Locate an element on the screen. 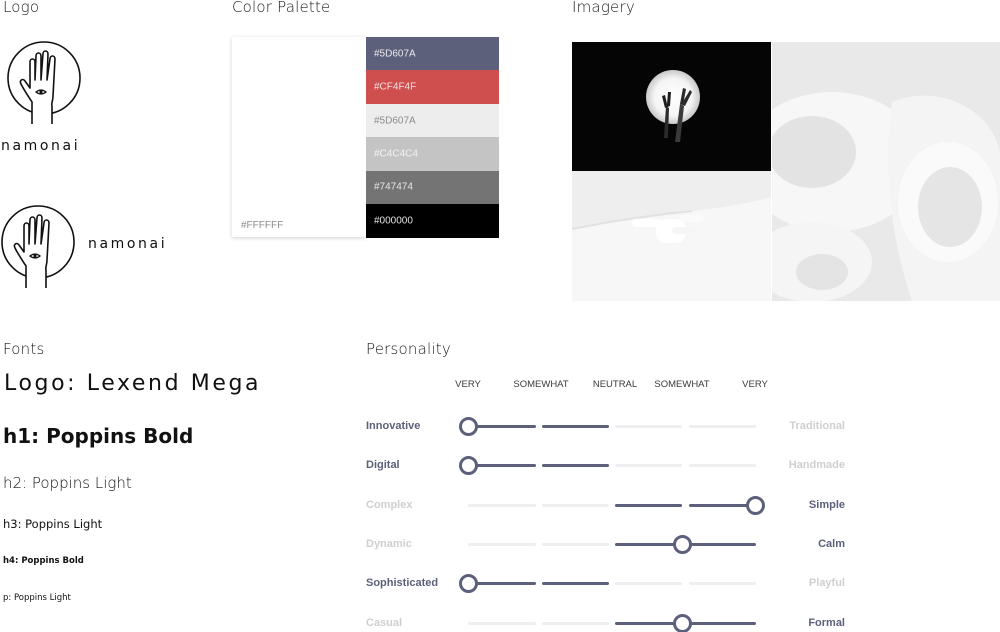  font-sample-logo: Logo: Lexend Mega is located at coordinates (133, 383).